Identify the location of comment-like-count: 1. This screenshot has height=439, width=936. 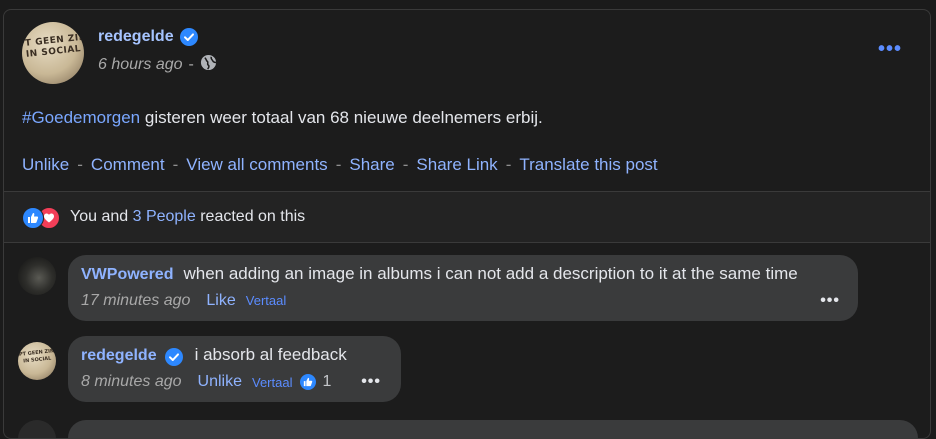
(315, 382).